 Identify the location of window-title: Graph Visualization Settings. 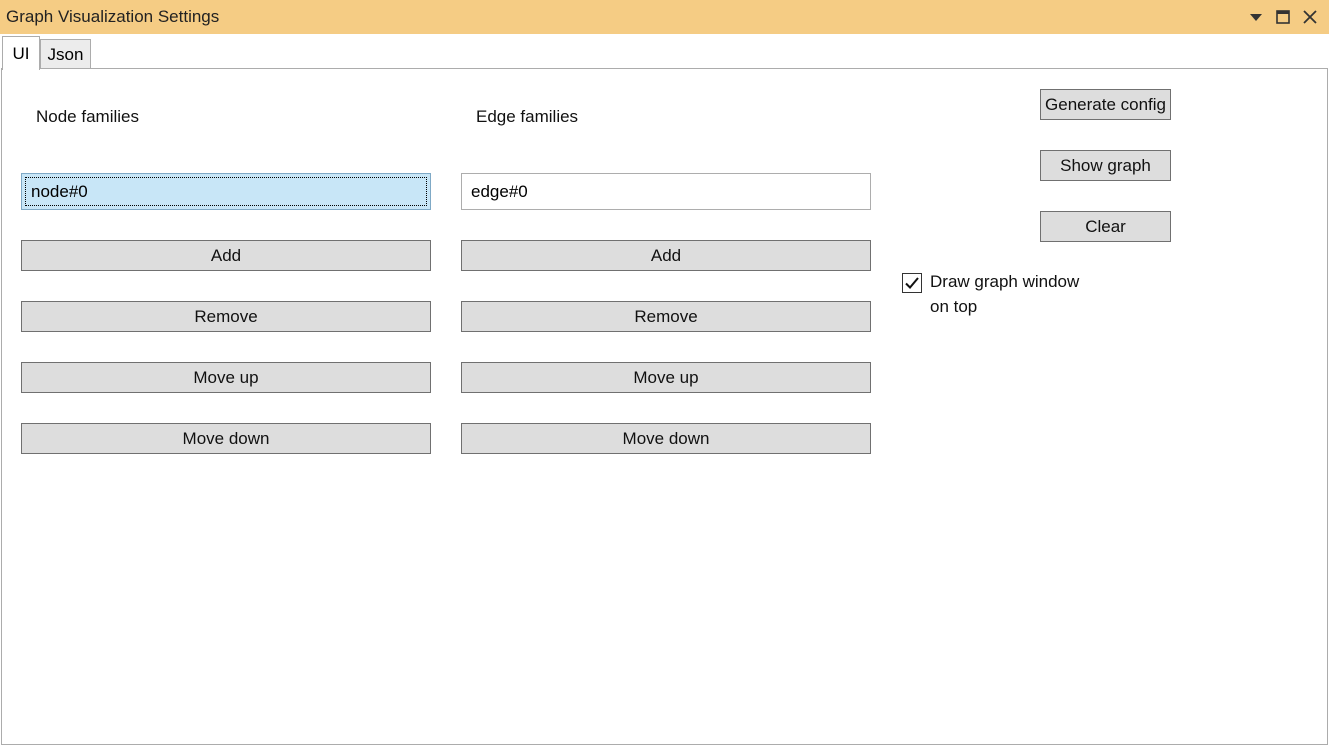
(113, 16).